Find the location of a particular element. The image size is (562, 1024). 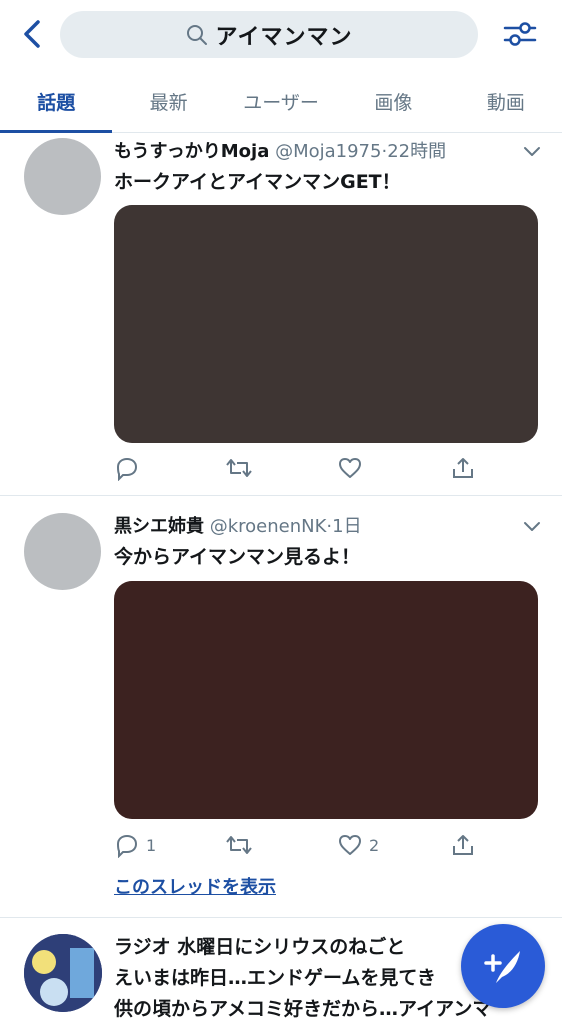

tweet-time: 1日 is located at coordinates (347, 526).